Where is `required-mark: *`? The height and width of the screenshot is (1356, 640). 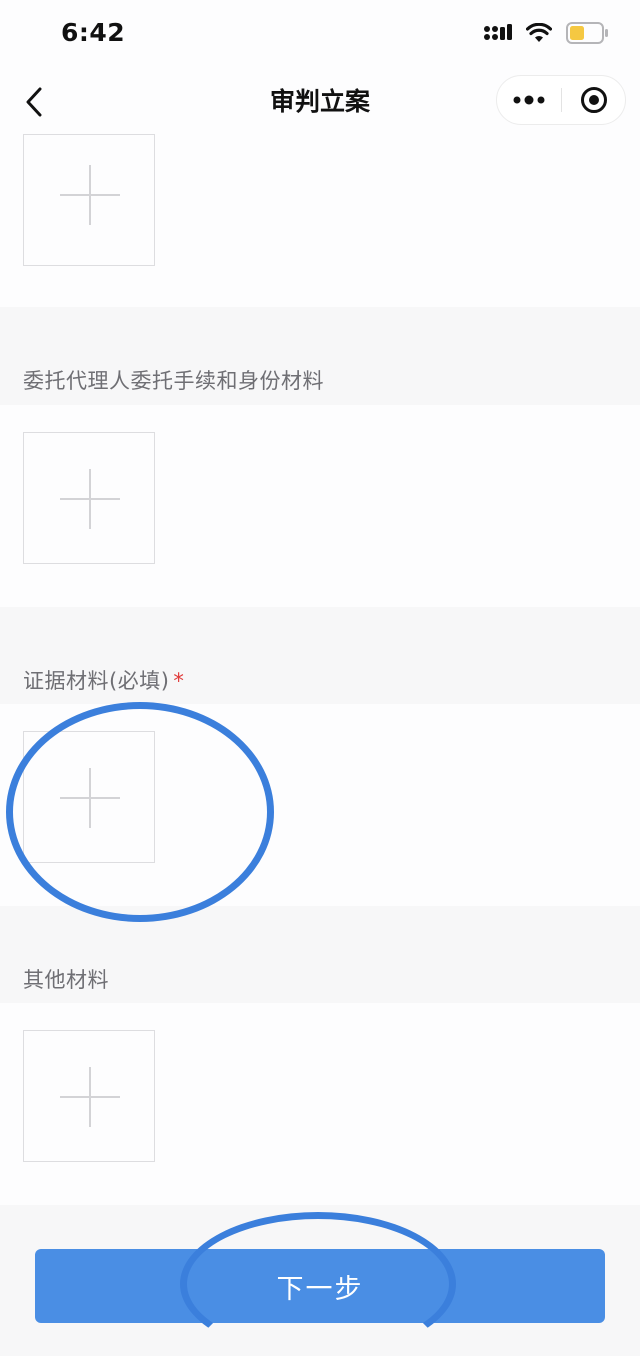
required-mark: * is located at coordinates (179, 681).